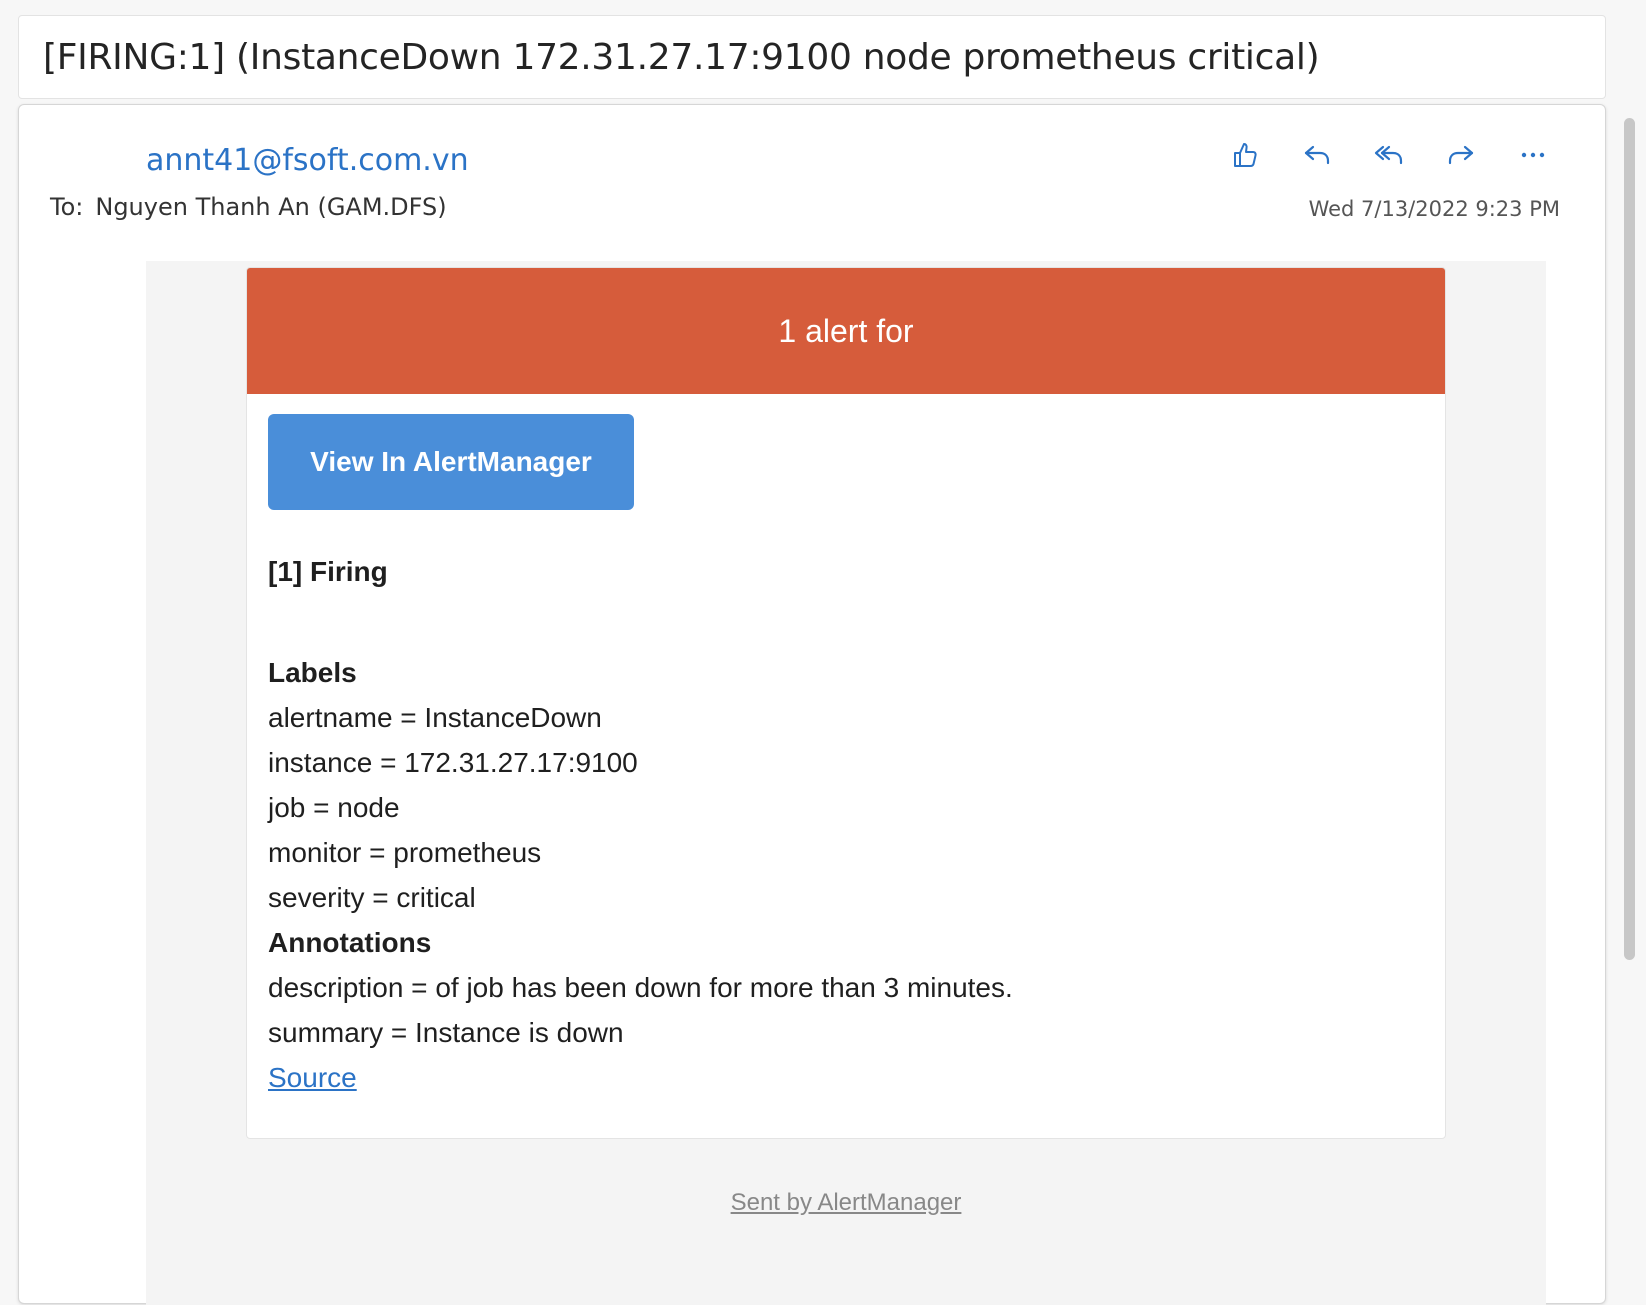 The height and width of the screenshot is (1305, 1646). I want to click on reply-all-icon, so click(1388, 155).